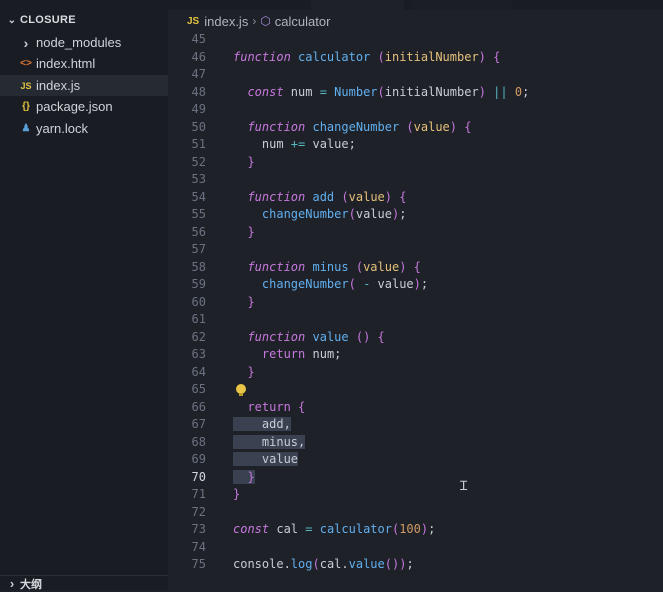  I want to click on code-line: 49, so click(415, 110).